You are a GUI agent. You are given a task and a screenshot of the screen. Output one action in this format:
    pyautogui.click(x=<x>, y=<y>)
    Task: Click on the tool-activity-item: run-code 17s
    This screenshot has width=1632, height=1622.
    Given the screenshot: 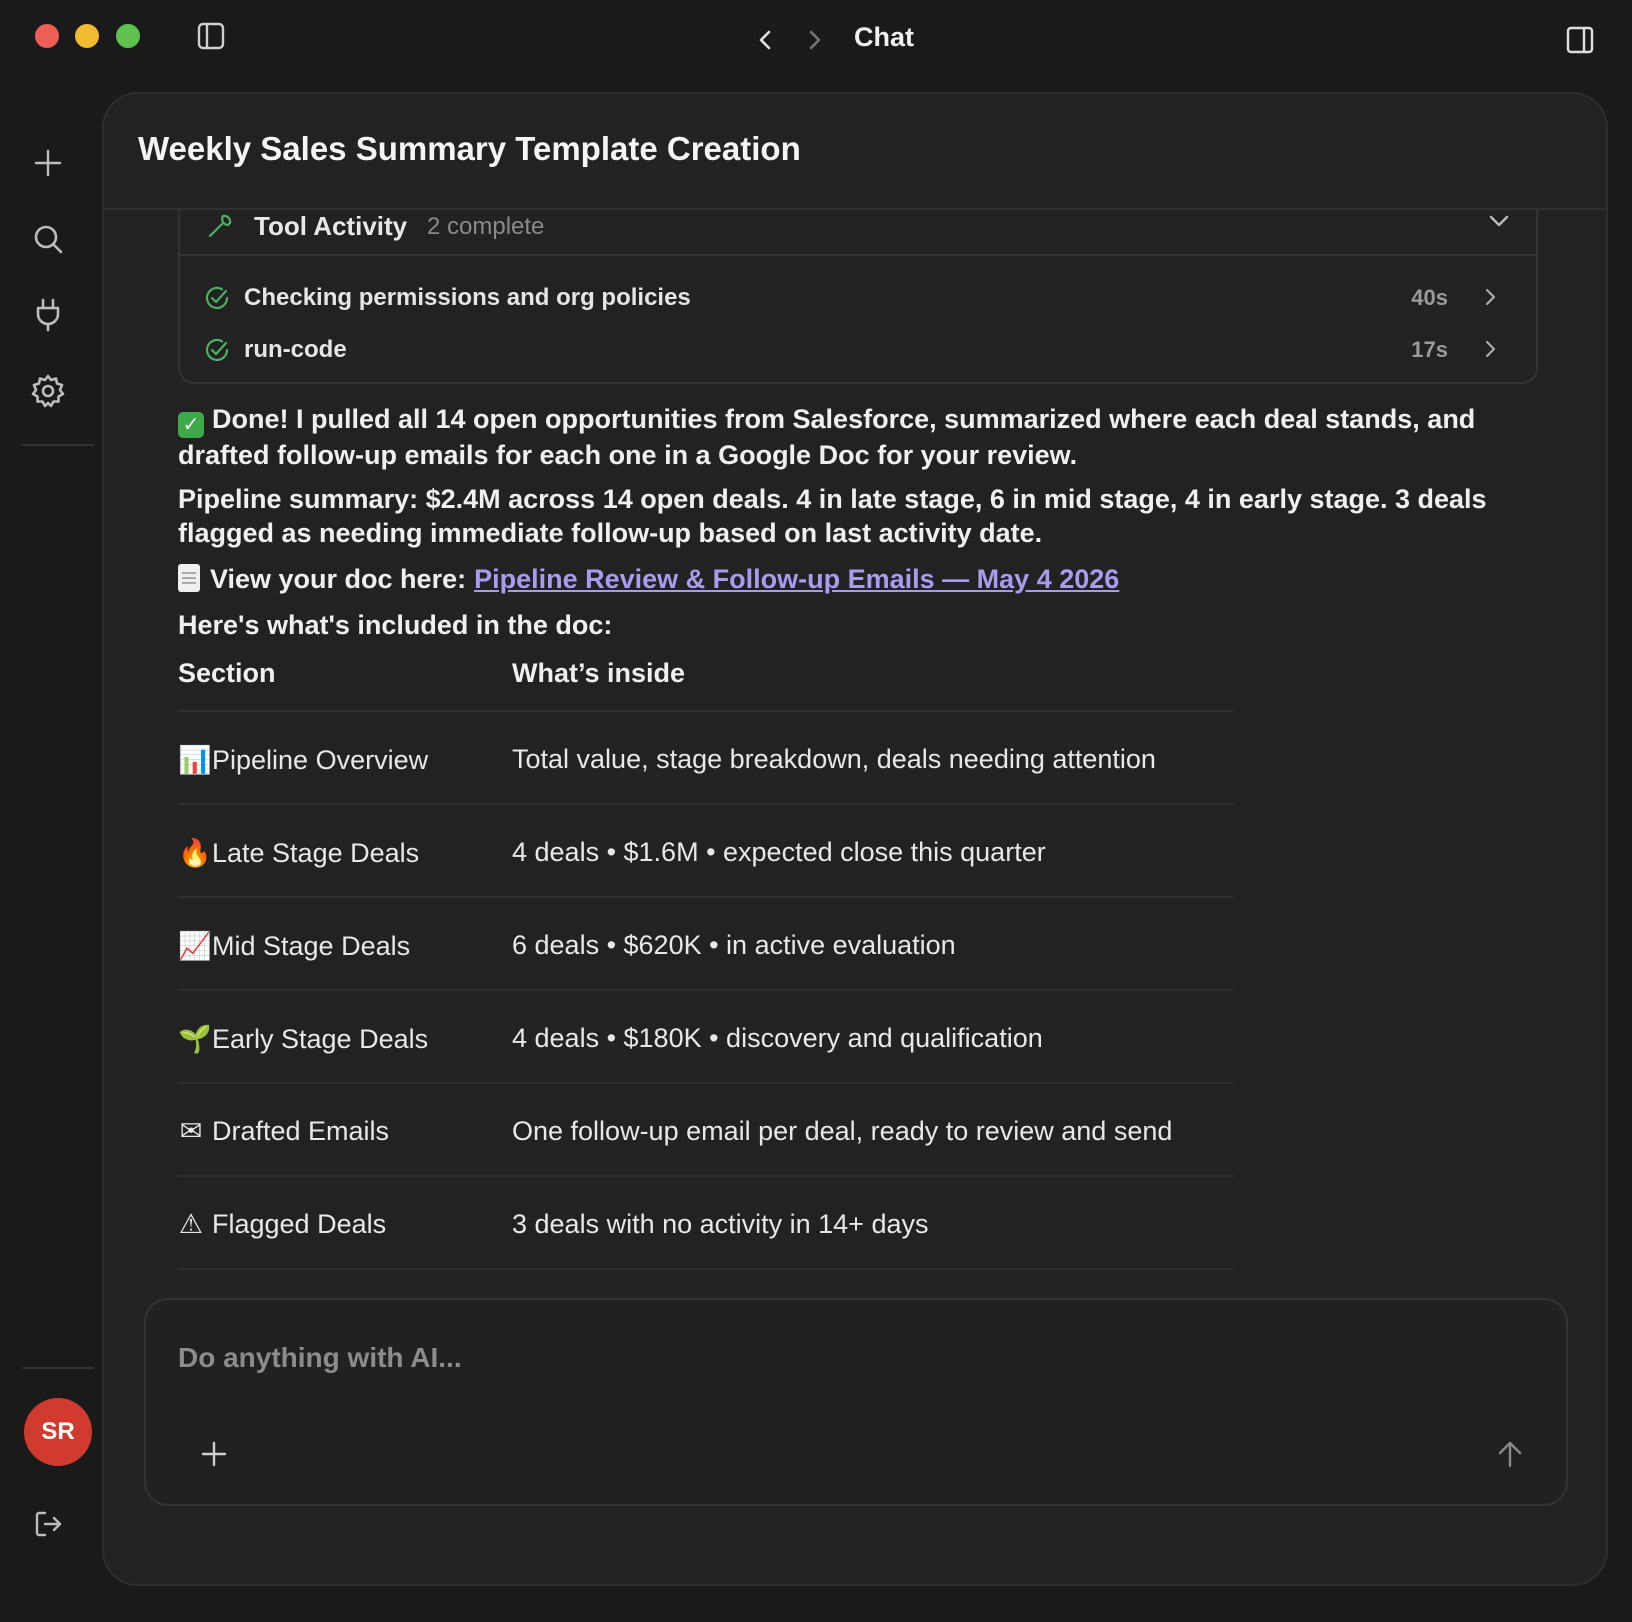 What is the action you would take?
    pyautogui.click(x=858, y=350)
    